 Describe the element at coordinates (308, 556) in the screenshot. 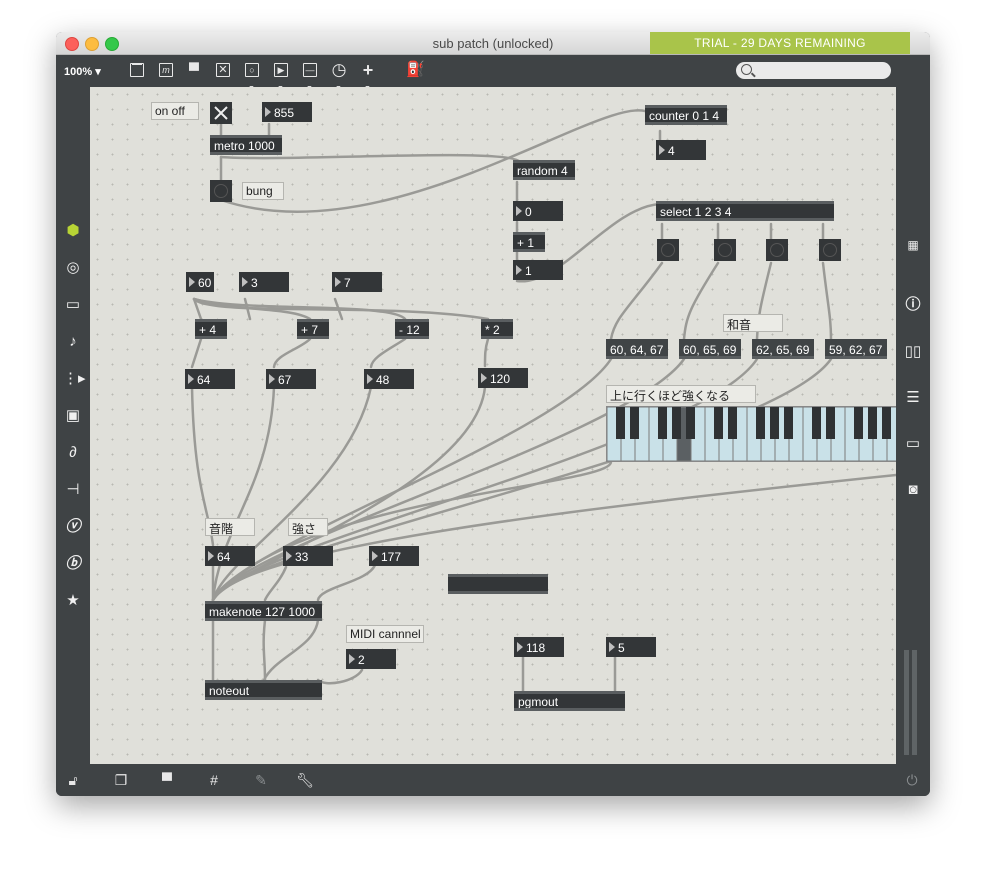

I see `number-box-velocity: 33` at that location.